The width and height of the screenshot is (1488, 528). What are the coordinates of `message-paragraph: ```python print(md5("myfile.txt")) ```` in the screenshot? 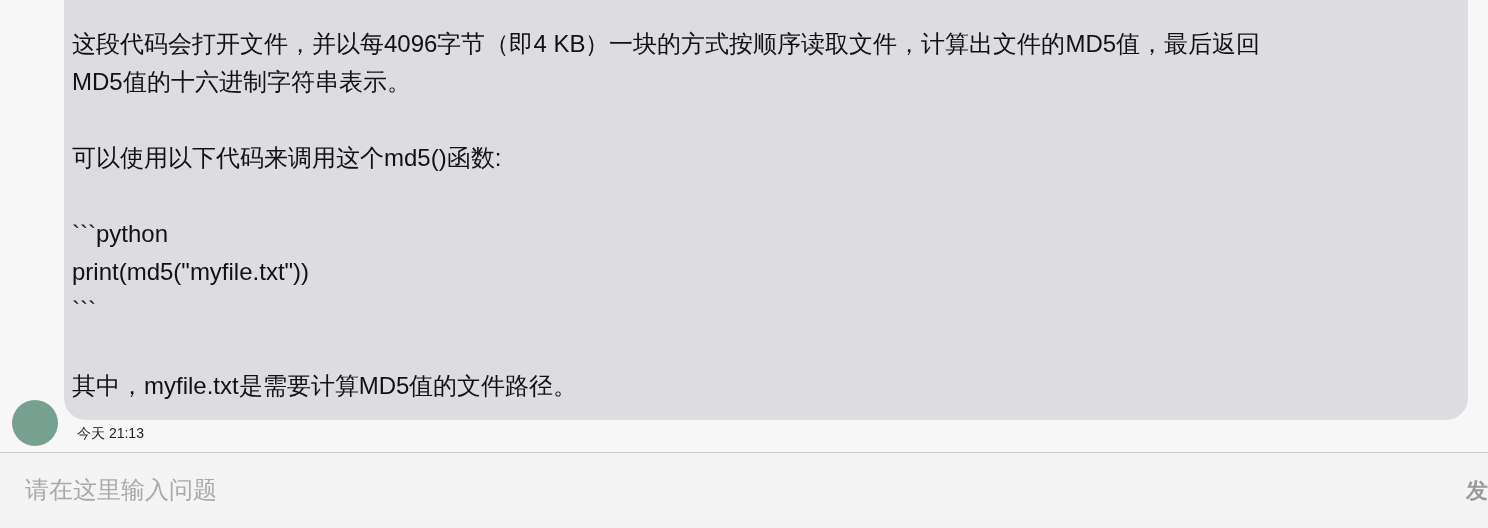 It's located at (191, 272).